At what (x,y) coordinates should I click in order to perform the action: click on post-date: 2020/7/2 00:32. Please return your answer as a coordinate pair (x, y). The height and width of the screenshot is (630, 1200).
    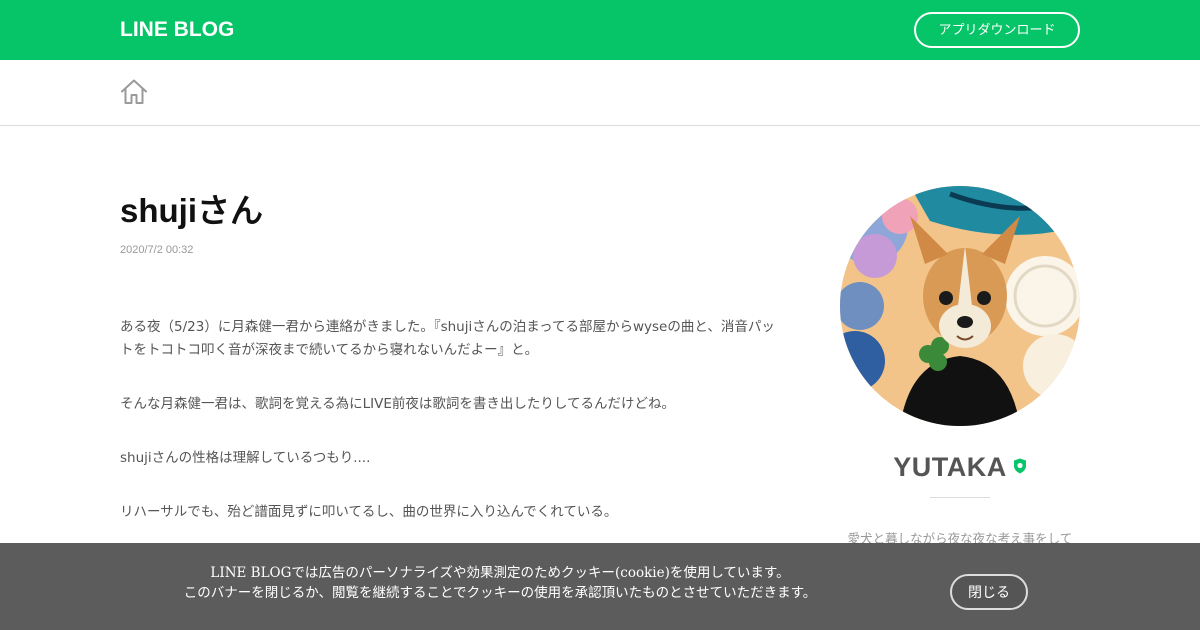
    Looking at the image, I should click on (157, 250).